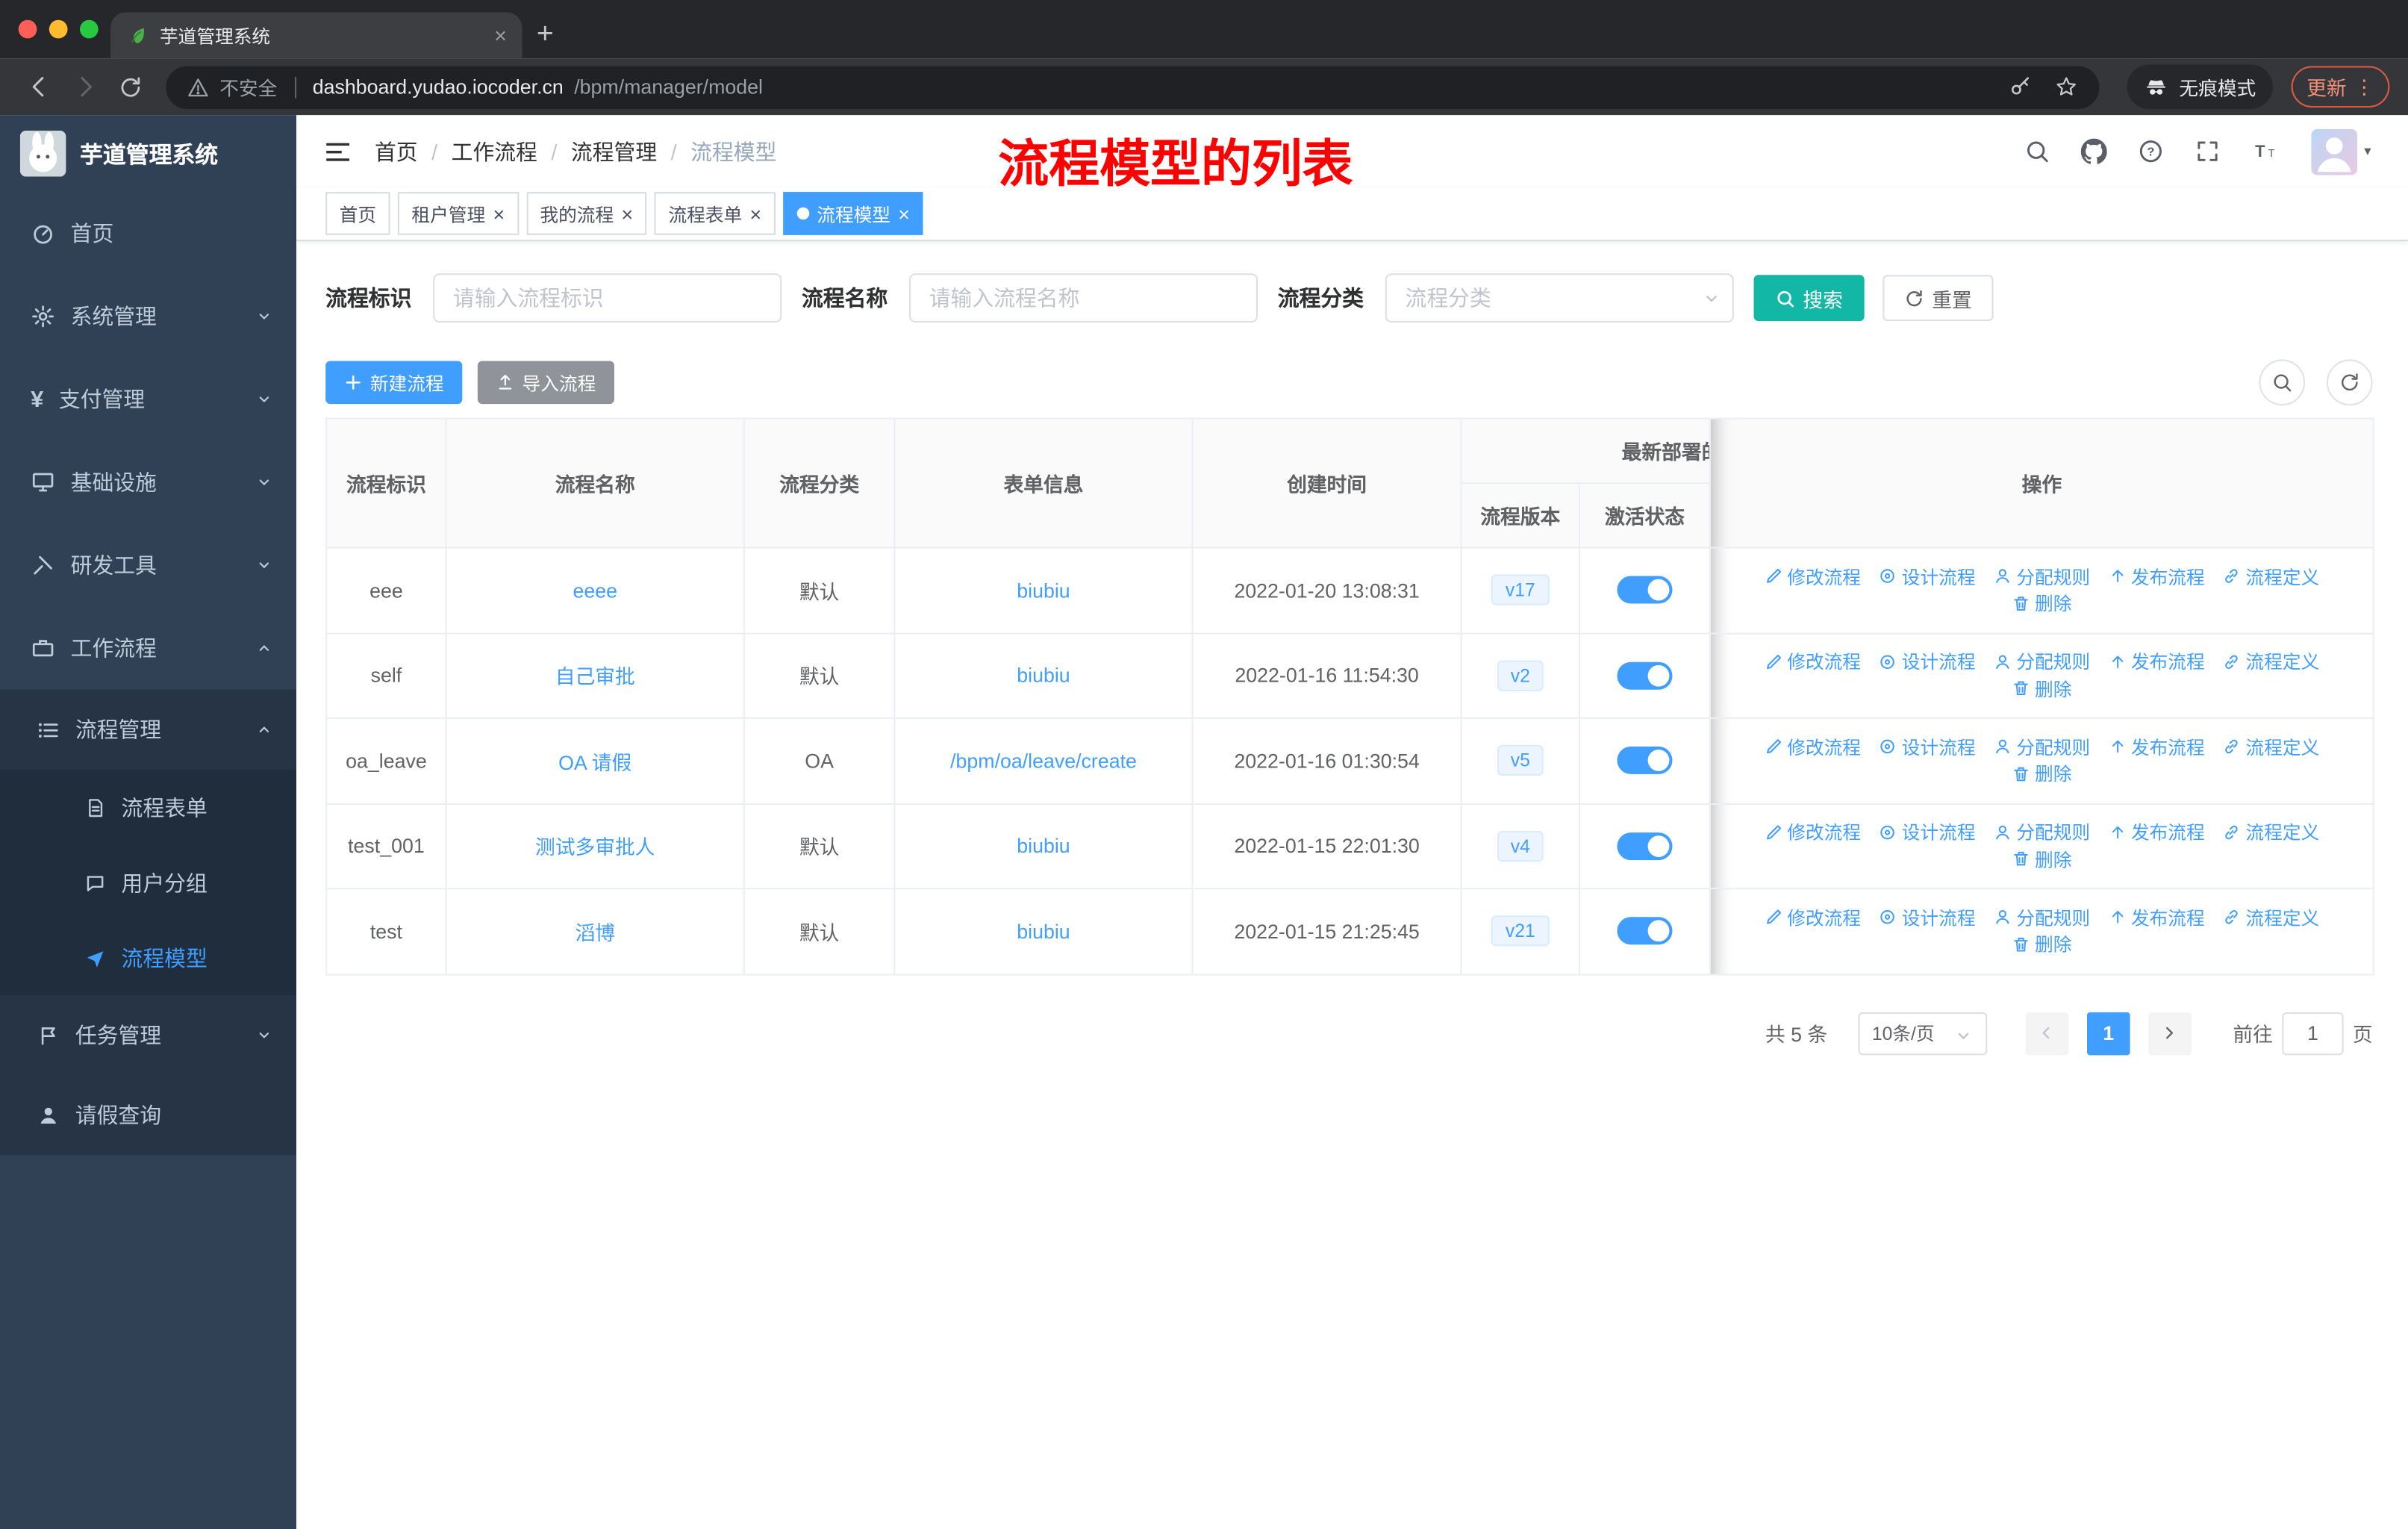  What do you see at coordinates (2038, 151) in the screenshot?
I see `search-icon` at bounding box center [2038, 151].